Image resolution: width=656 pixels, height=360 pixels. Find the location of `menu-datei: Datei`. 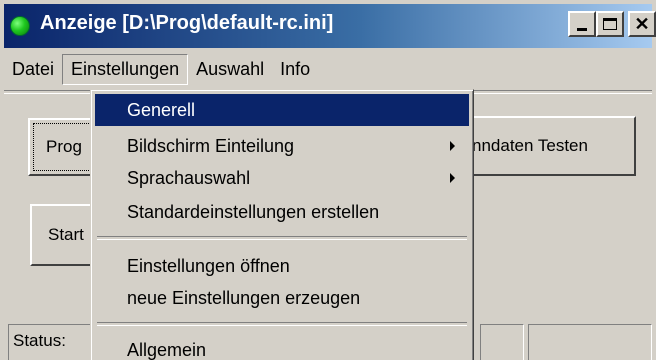

menu-datei: Datei is located at coordinates (33, 69).